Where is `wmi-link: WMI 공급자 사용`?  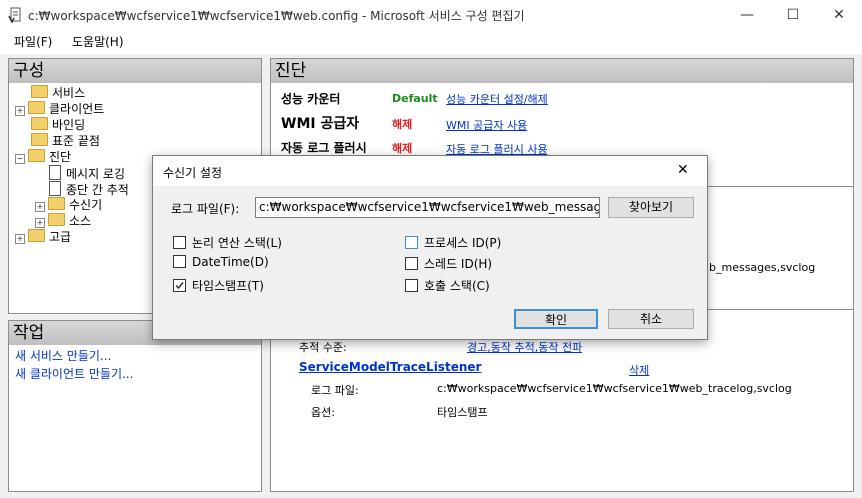
wmi-link: WMI 공급자 사용 is located at coordinates (486, 125).